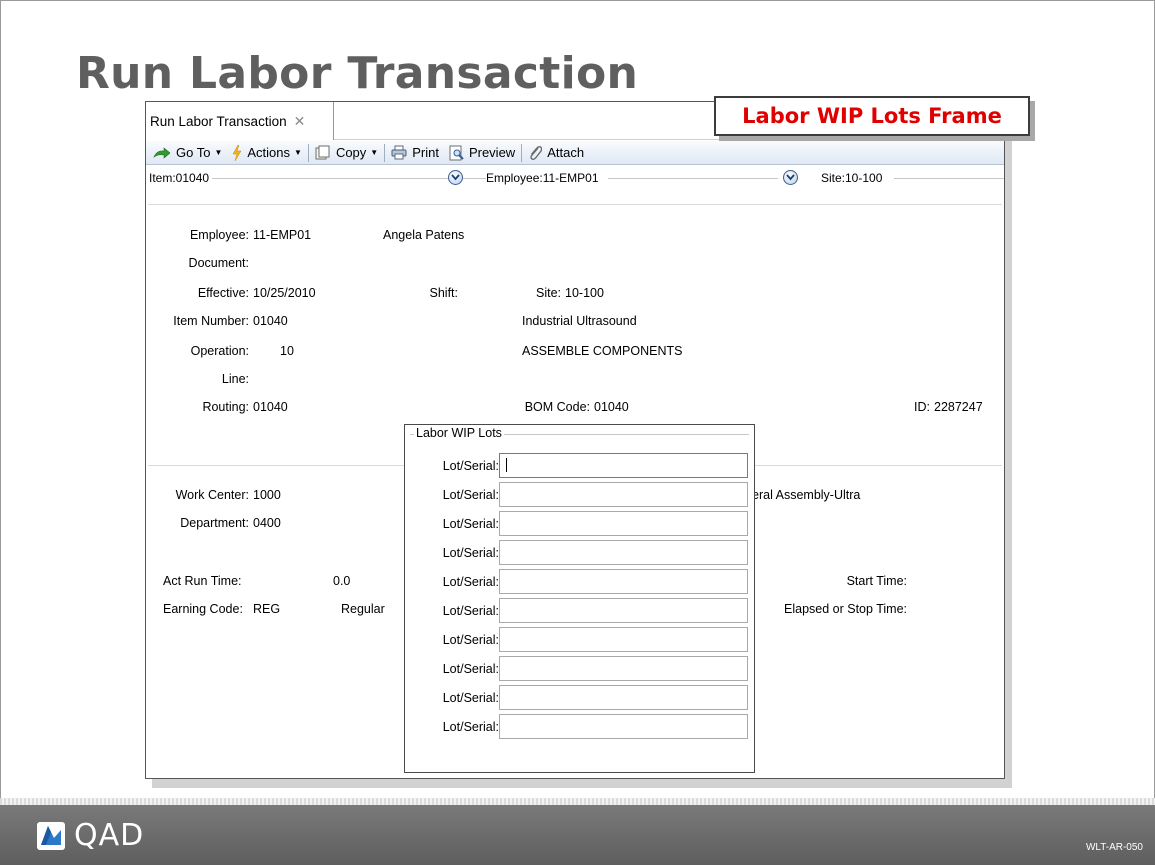 Image resolution: width=1155 pixels, height=865 pixels. I want to click on brand-name: QAD, so click(109, 835).